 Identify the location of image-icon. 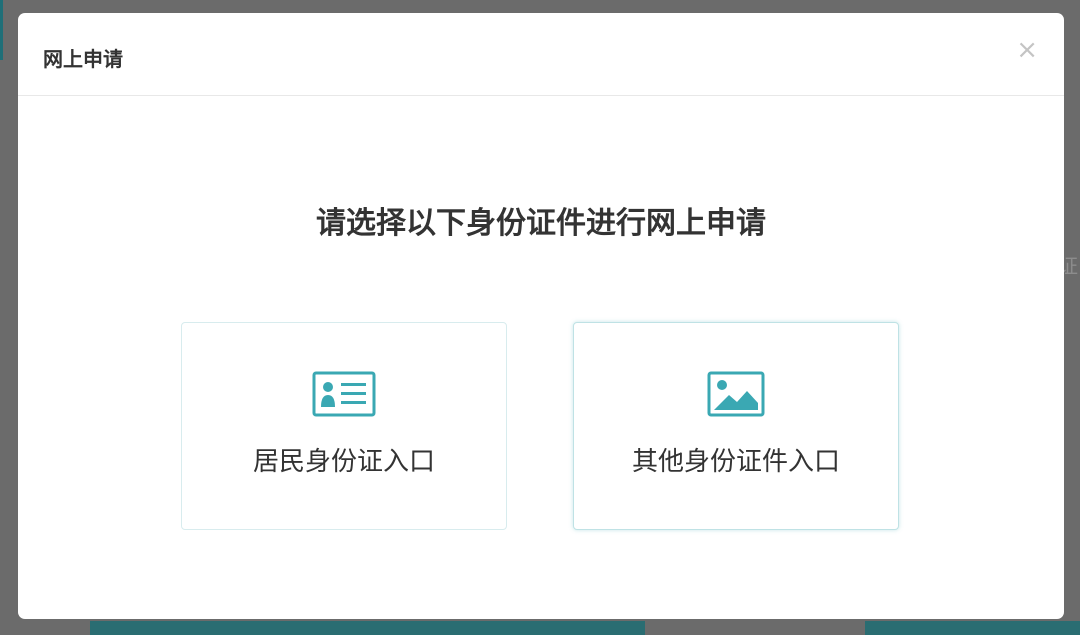
(736, 396).